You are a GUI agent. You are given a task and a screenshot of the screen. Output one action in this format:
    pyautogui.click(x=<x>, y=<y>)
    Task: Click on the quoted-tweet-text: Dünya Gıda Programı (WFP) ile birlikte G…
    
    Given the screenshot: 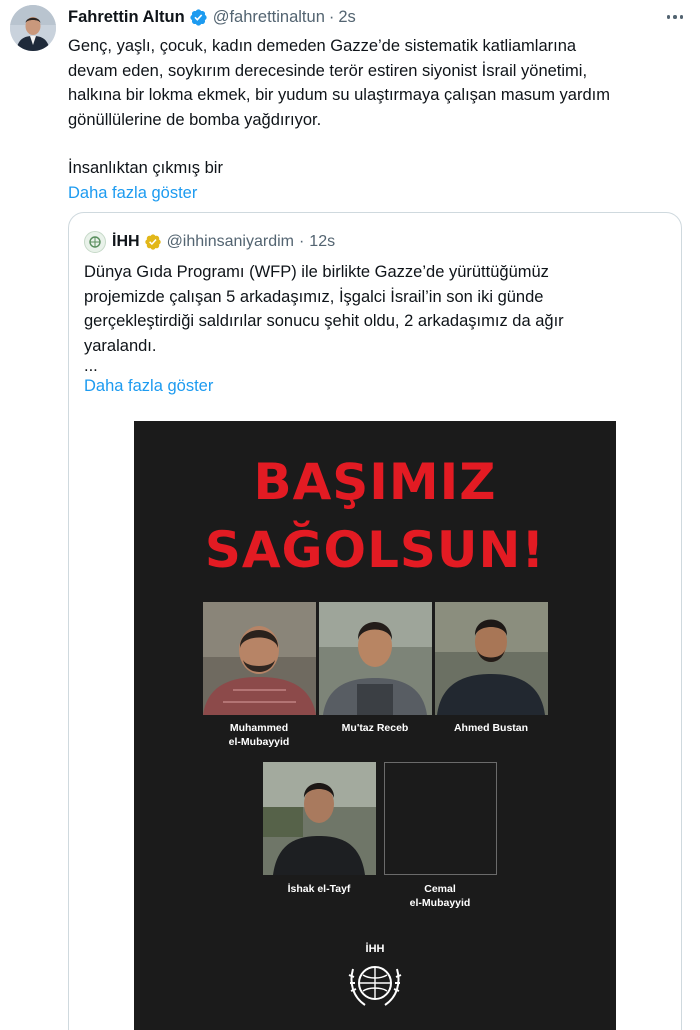 What is the action you would take?
    pyautogui.click(x=379, y=329)
    